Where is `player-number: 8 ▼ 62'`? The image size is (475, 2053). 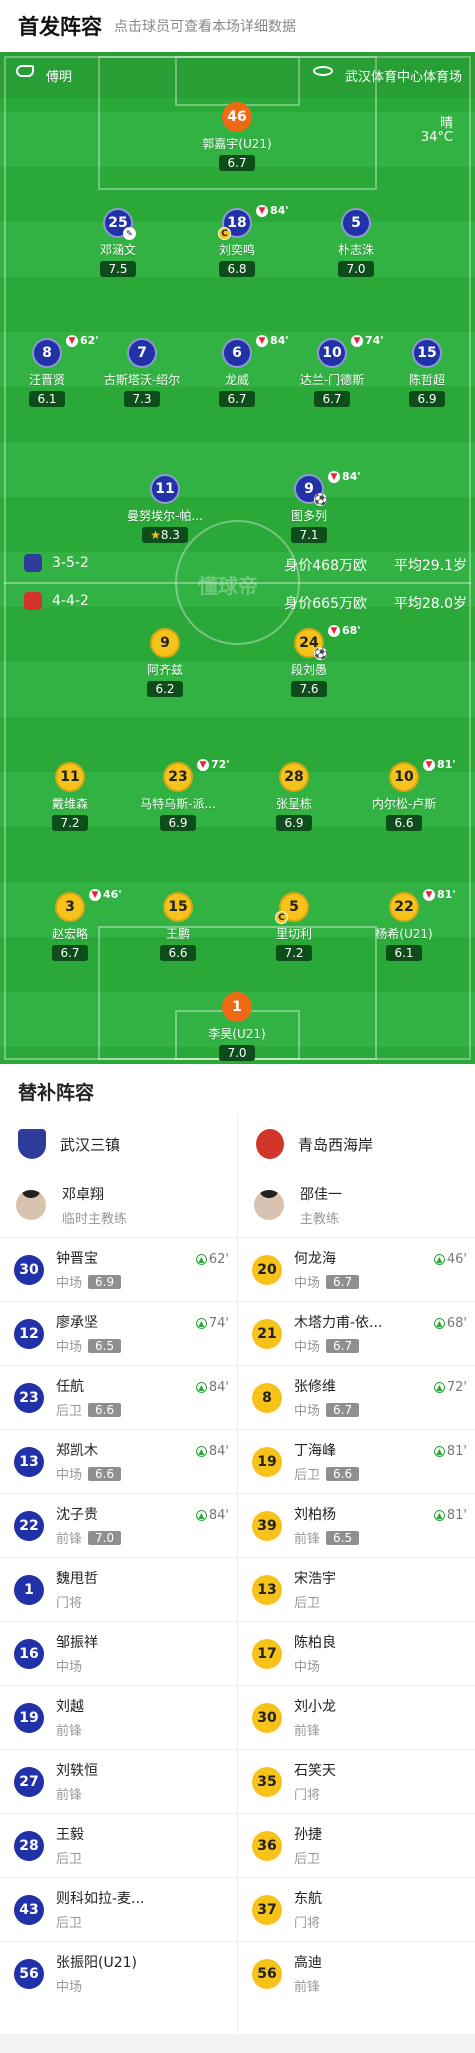
player-number: 8 ▼ 62' is located at coordinates (65, 351).